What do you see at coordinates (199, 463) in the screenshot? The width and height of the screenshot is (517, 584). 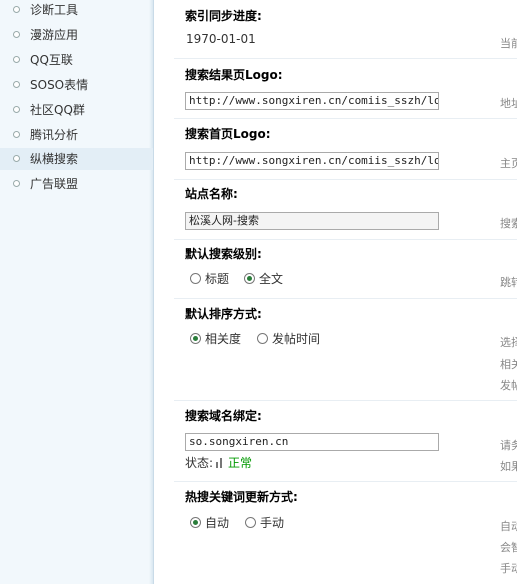 I see `status-label: 状态:` at bounding box center [199, 463].